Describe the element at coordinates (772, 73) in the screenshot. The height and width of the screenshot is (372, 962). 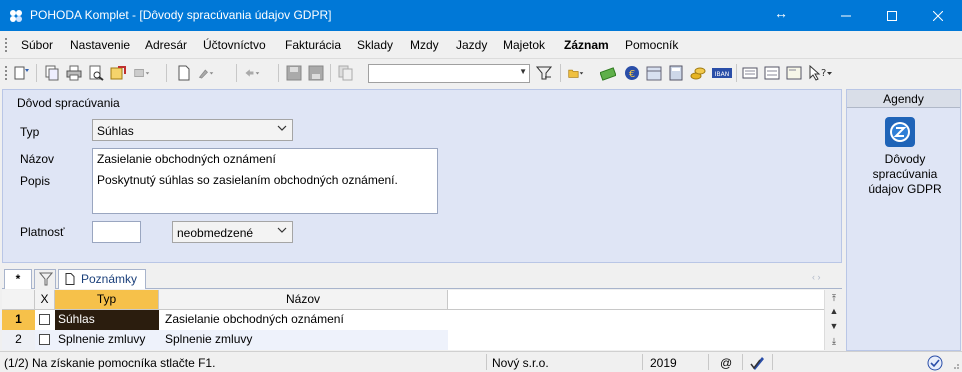
I see `list-icon` at that location.